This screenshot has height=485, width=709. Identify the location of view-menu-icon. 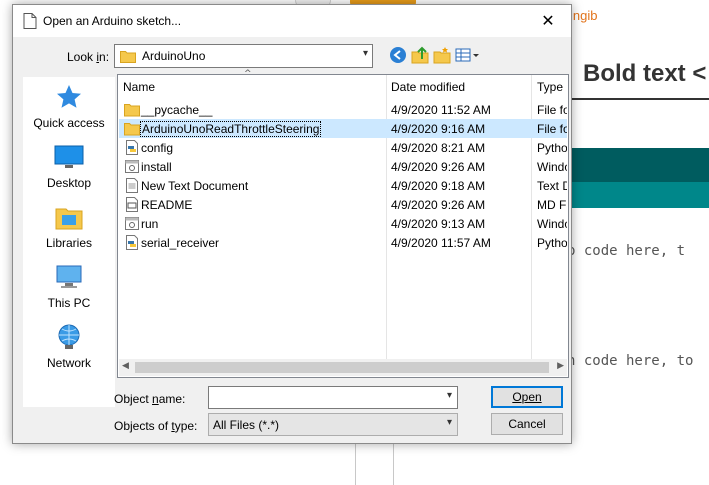
(468, 55).